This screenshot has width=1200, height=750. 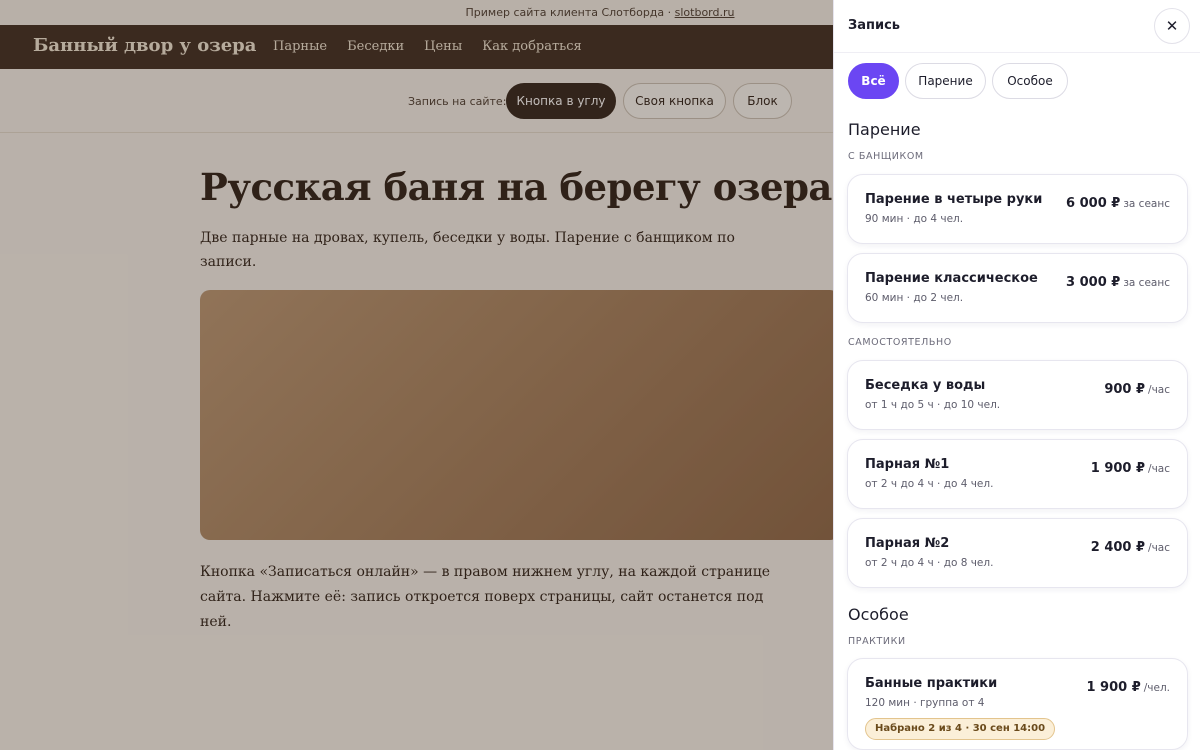 I want to click on service-price: 2 400 ₽/час, so click(x=1130, y=545).